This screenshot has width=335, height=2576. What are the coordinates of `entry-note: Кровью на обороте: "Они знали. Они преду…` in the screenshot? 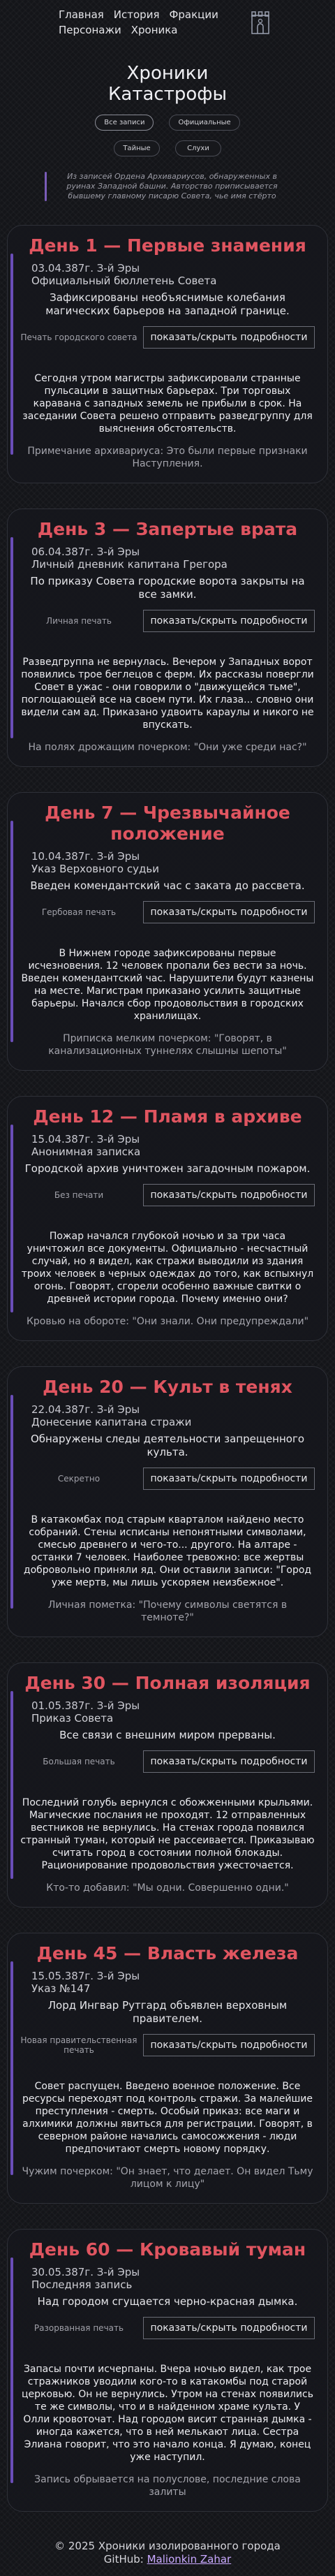 It's located at (167, 1321).